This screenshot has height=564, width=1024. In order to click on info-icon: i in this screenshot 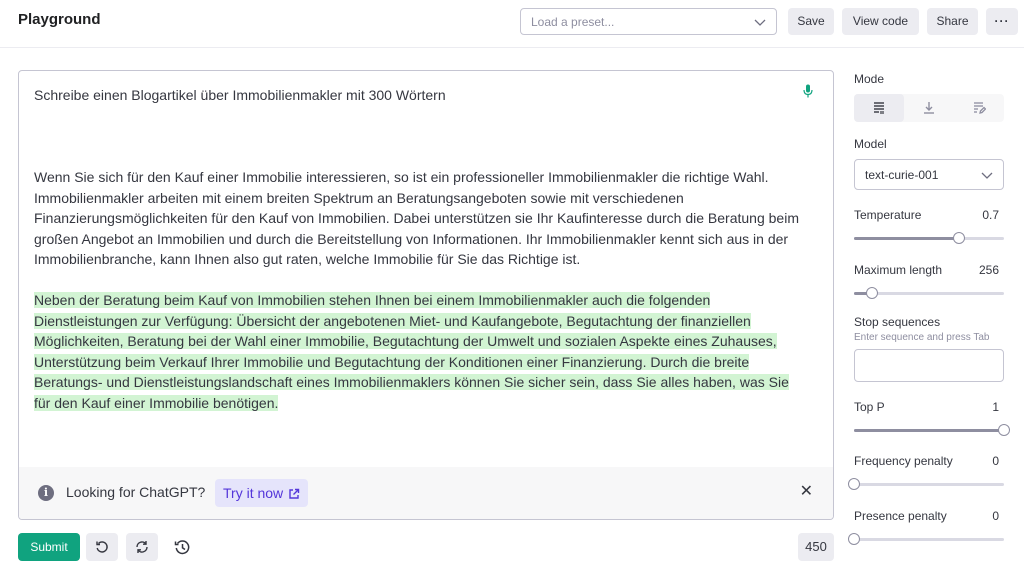, I will do `click(46, 493)`.